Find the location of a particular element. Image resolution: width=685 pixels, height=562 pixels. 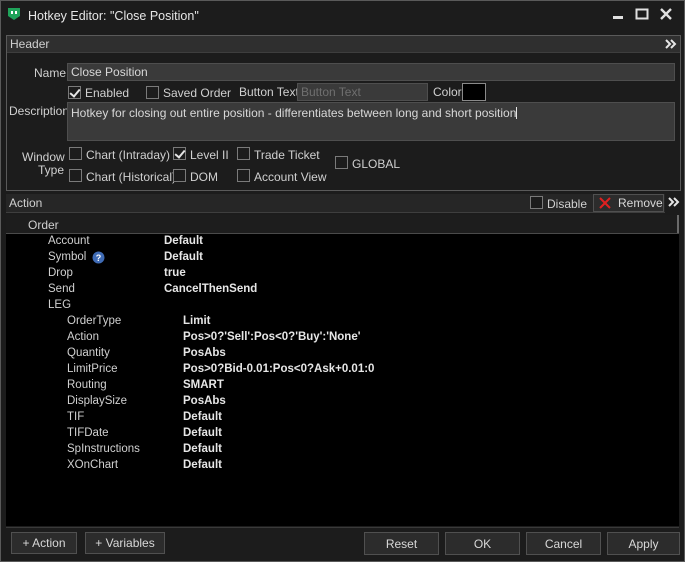

text-cursor is located at coordinates (517, 113).